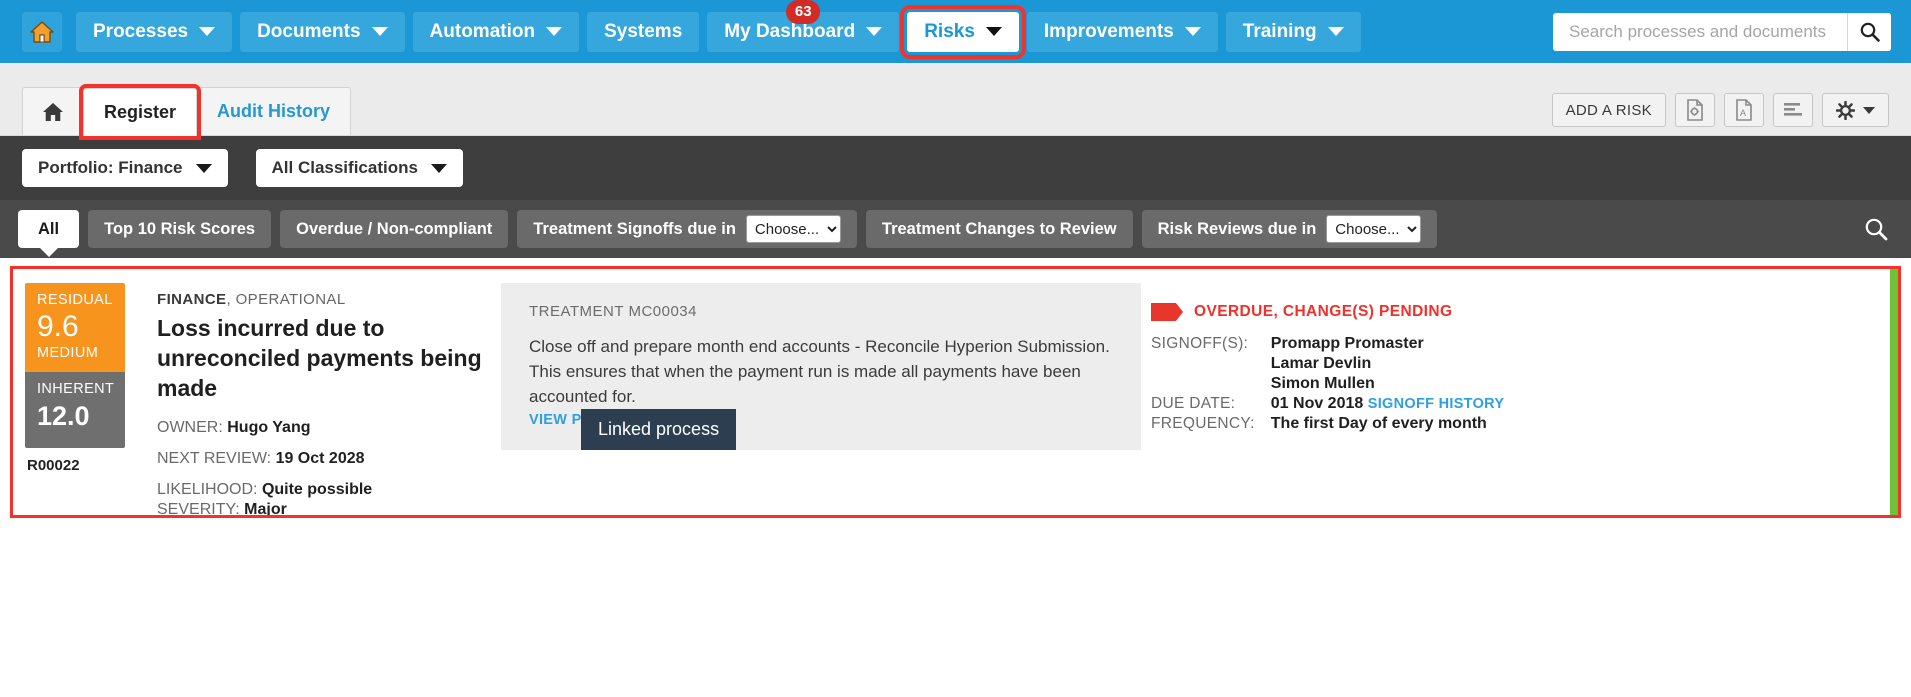 This screenshot has height=697, width=1911. I want to click on risk-category-primary: FINANCE, so click(192, 299).